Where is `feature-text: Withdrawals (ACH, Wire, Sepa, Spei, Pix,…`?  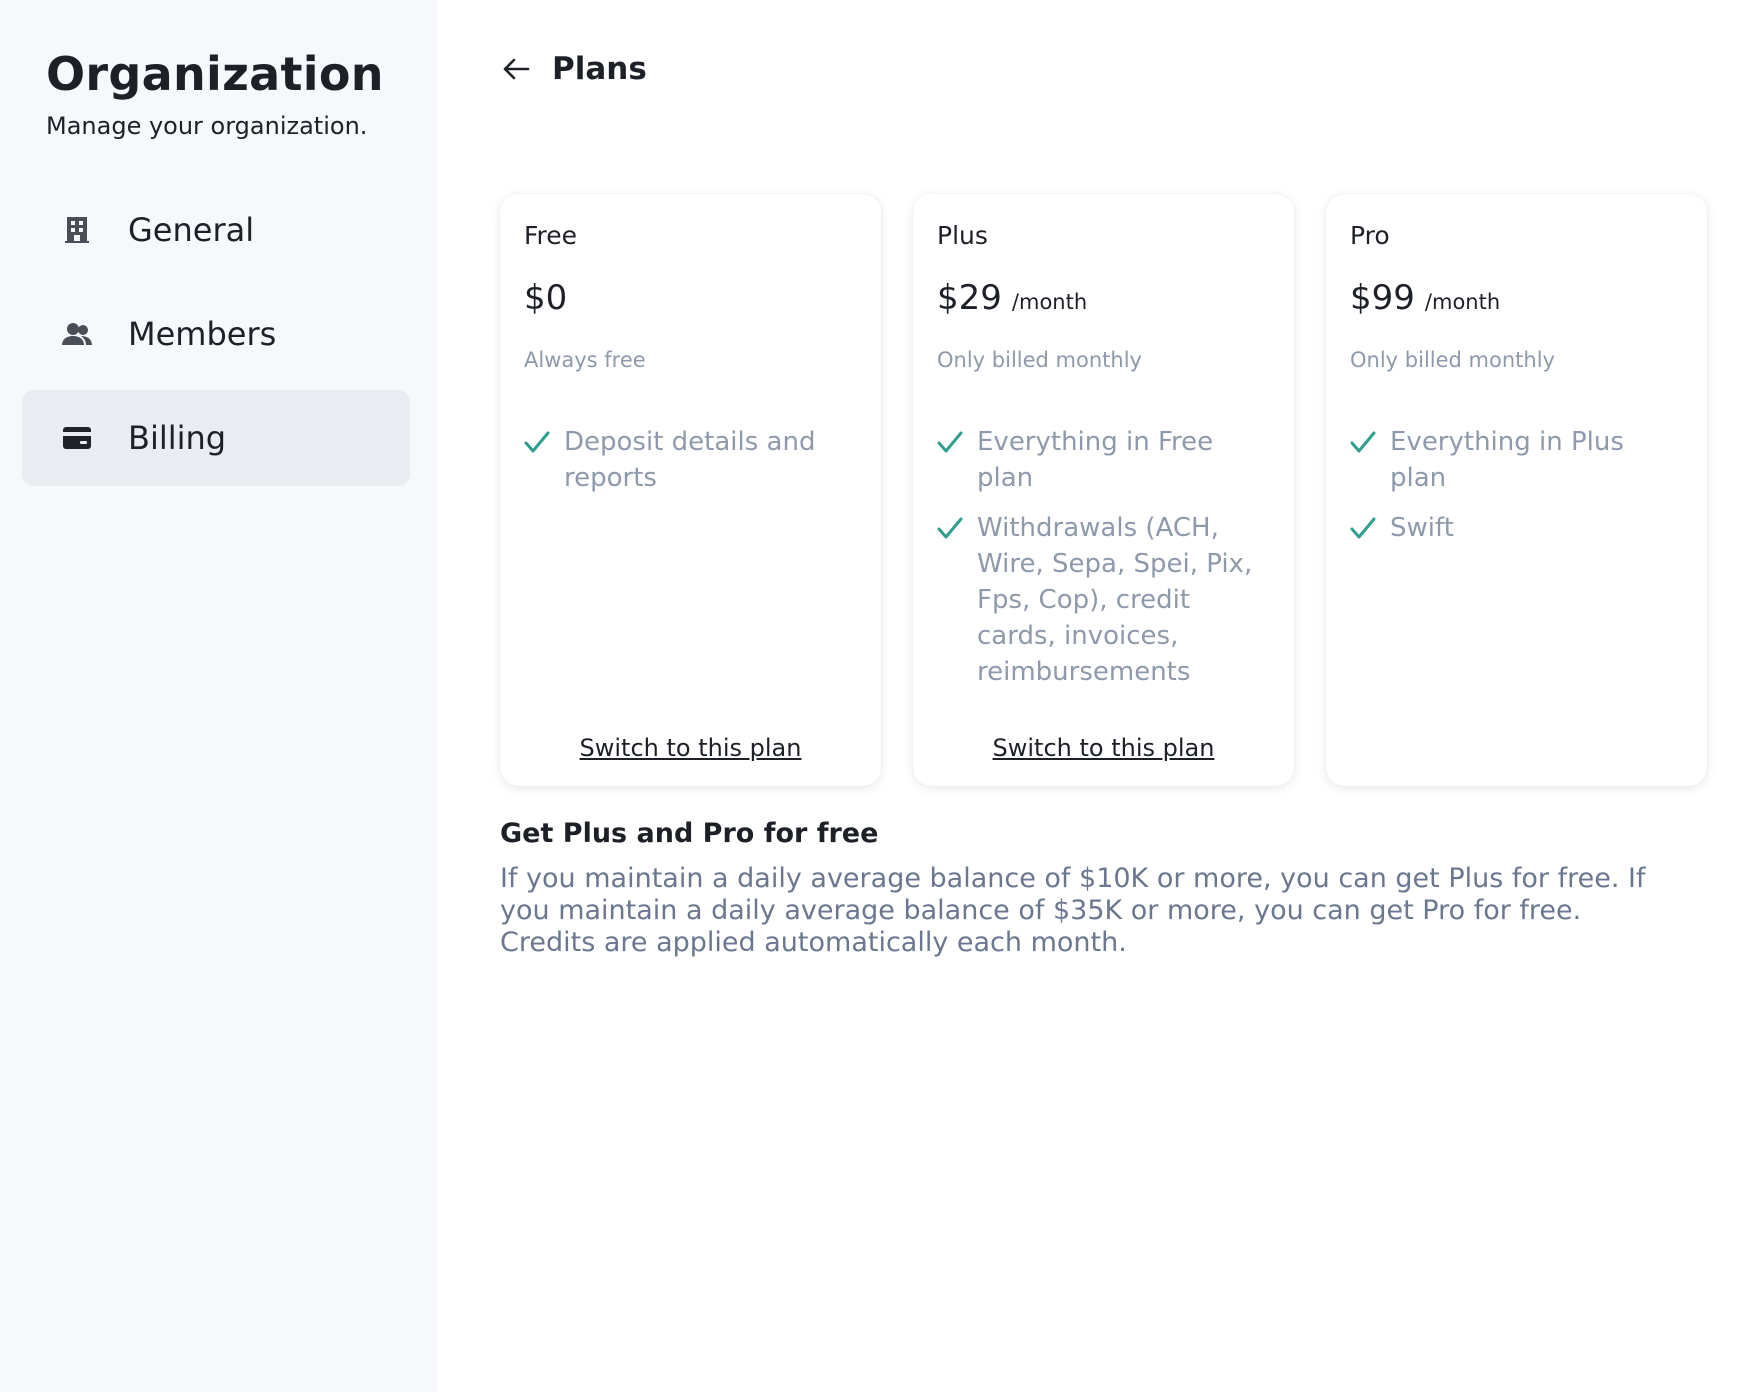 feature-text: Withdrawals (ACH, Wire, Sepa, Spei, Pix,… is located at coordinates (1115, 600).